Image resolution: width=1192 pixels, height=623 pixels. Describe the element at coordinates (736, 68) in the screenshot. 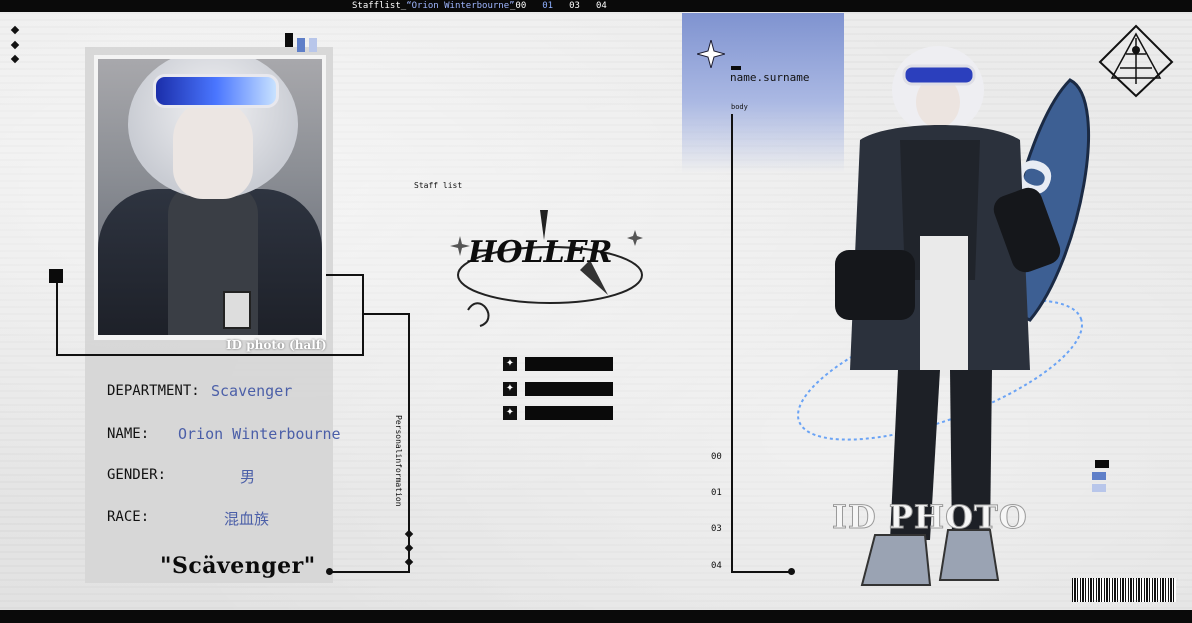

I see `name-marker` at that location.